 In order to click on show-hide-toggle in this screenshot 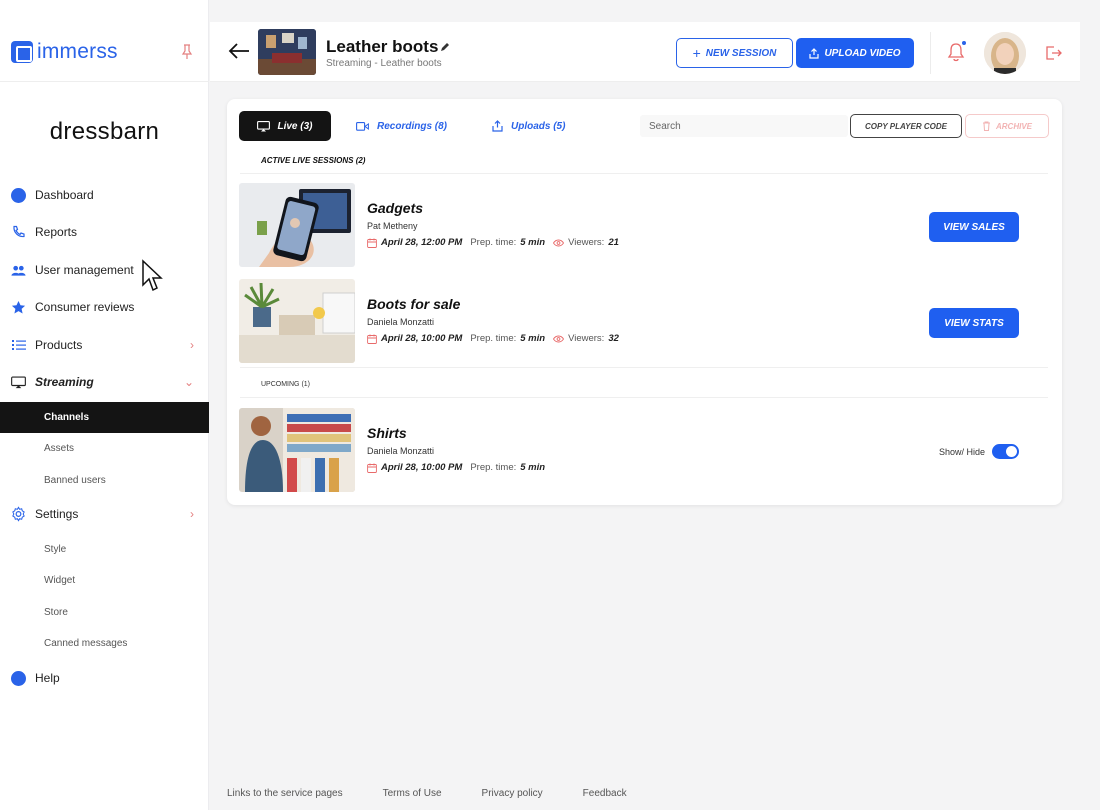, I will do `click(1005, 451)`.